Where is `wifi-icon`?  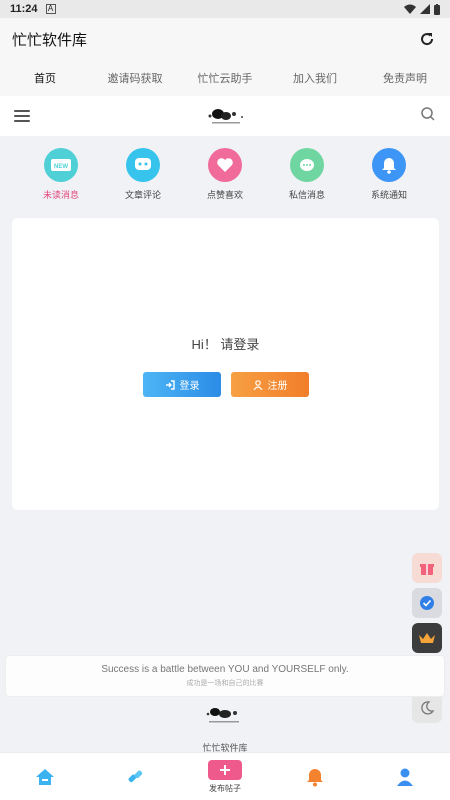 wifi-icon is located at coordinates (410, 9).